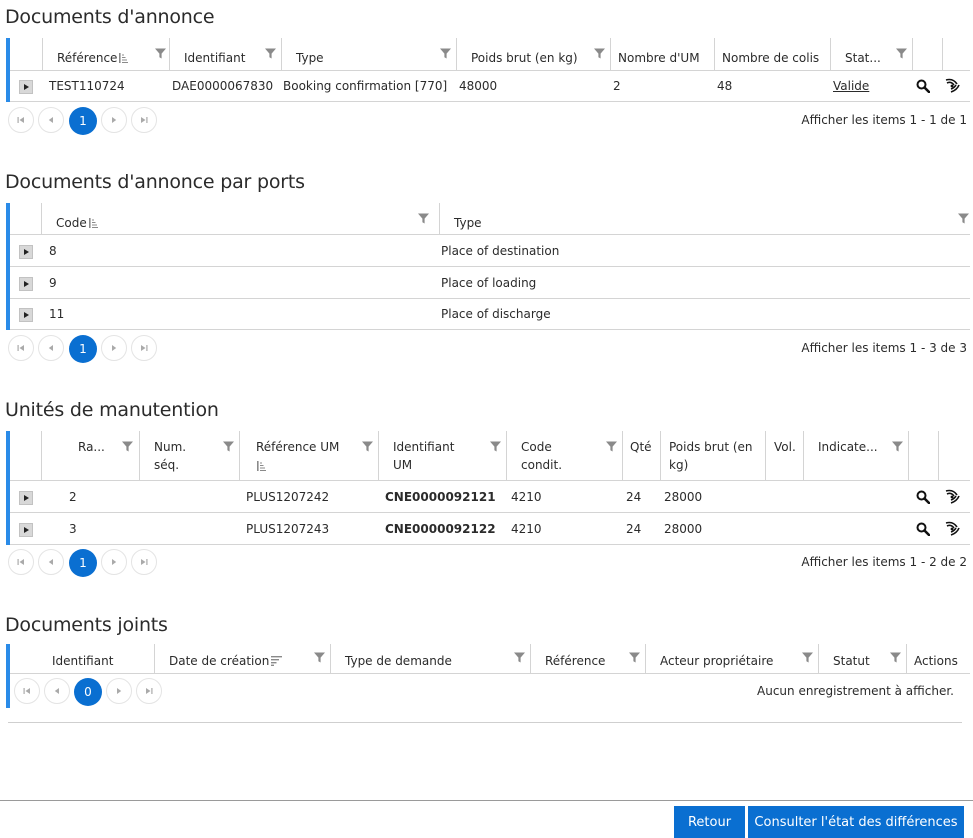 This screenshot has height=838, width=973. I want to click on cell-code: 8, so click(53, 250).